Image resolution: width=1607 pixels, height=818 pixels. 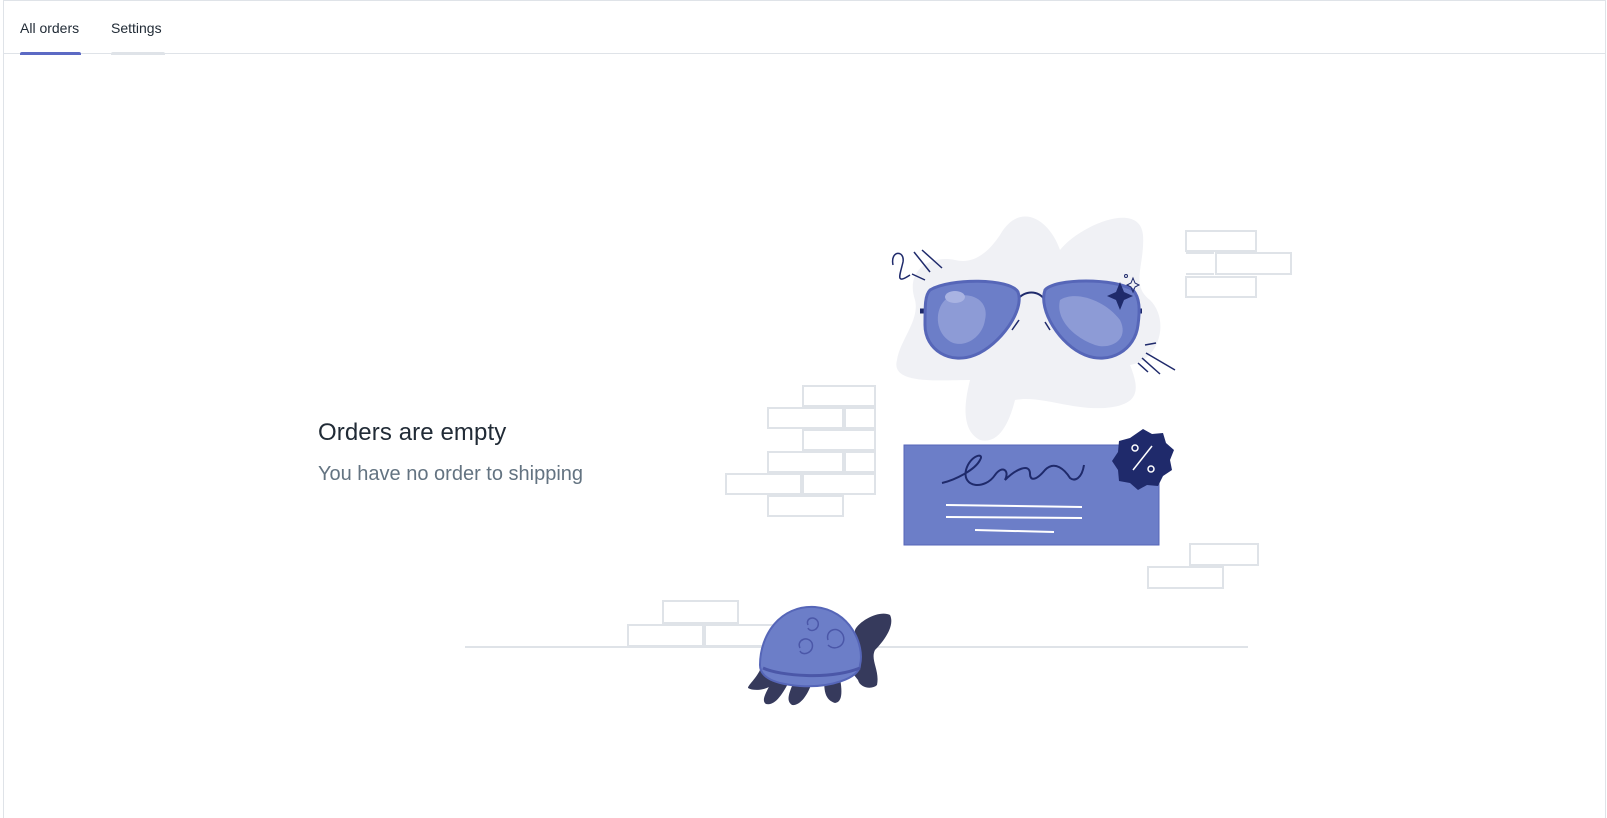 What do you see at coordinates (138, 53) in the screenshot?
I see `tab-inactive-indicator` at bounding box center [138, 53].